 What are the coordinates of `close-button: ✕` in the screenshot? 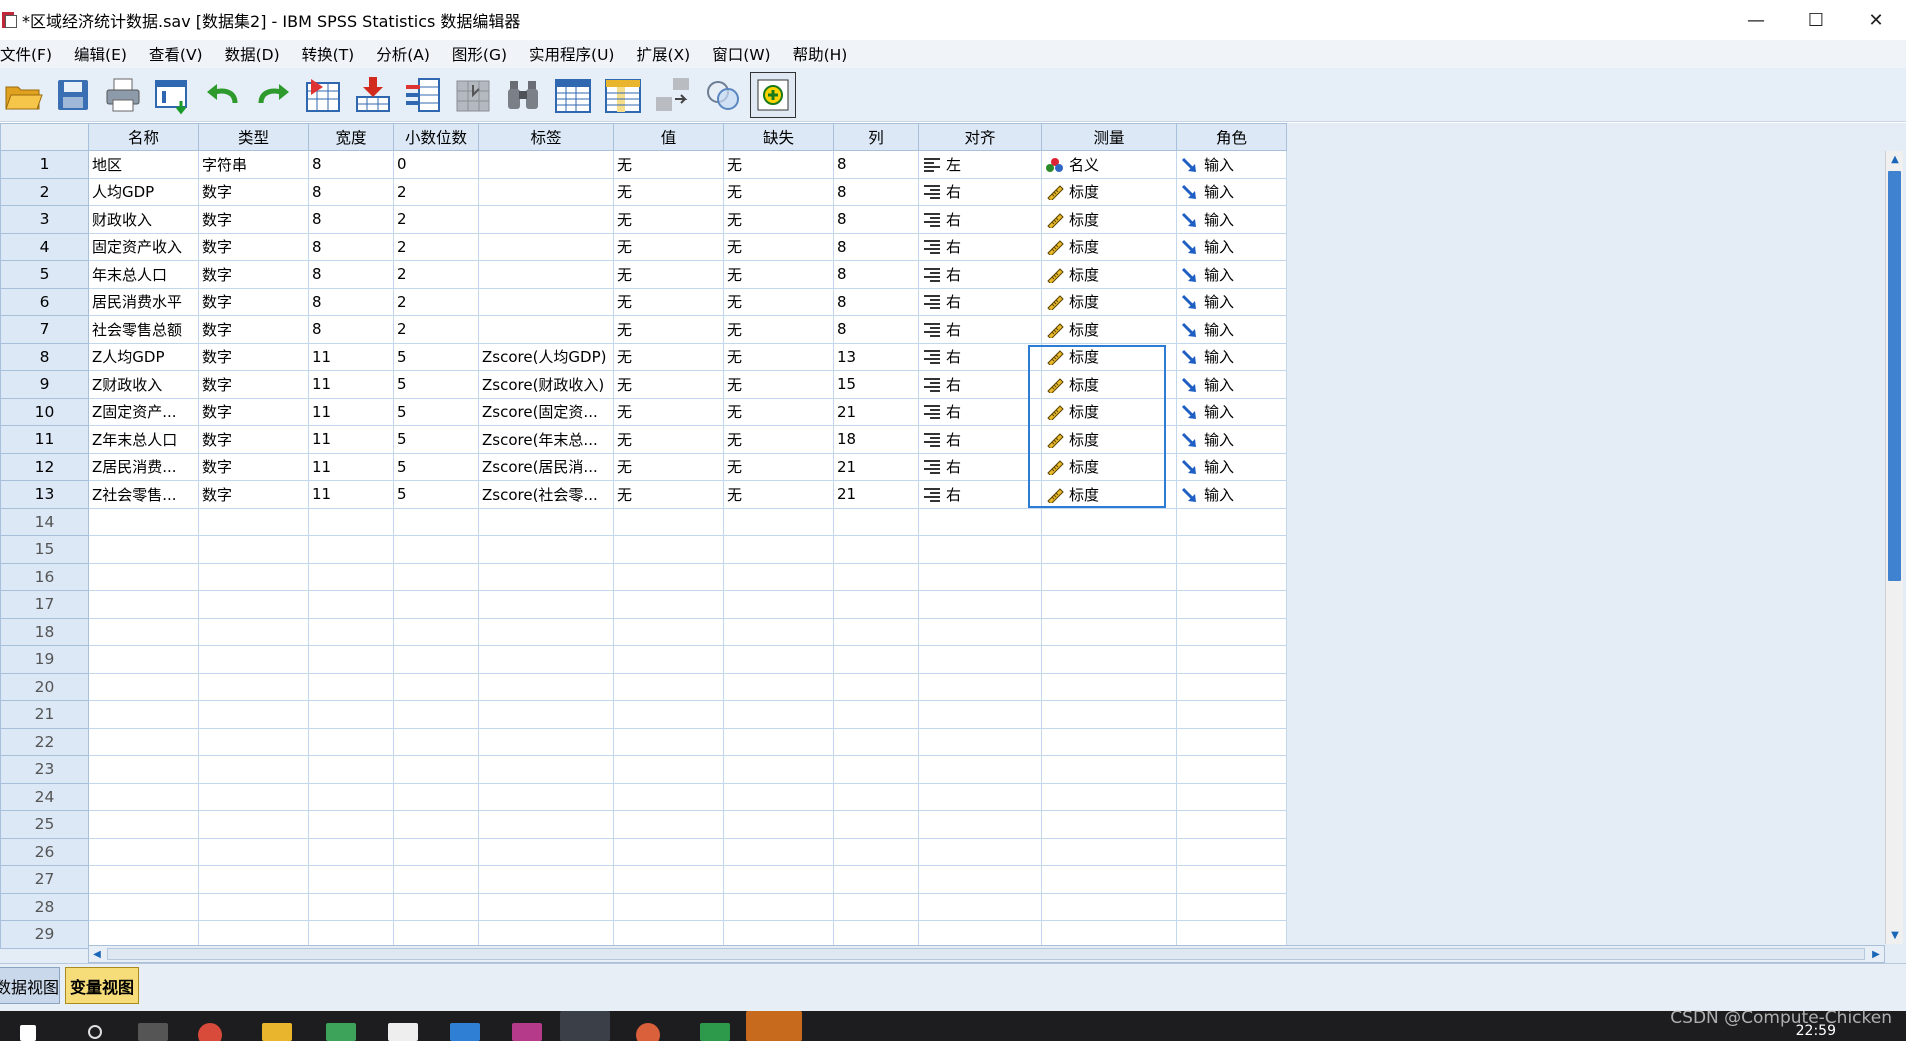 It's located at (1876, 20).